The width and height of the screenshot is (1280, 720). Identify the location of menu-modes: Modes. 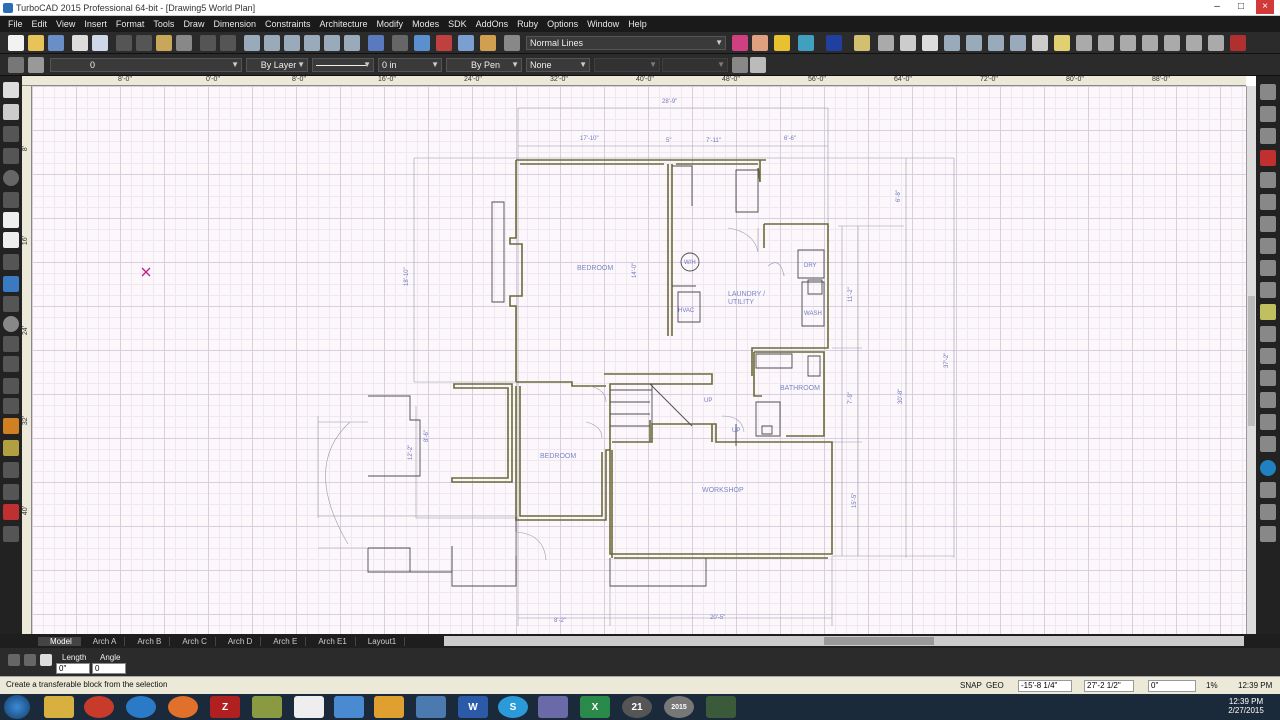
(425, 24).